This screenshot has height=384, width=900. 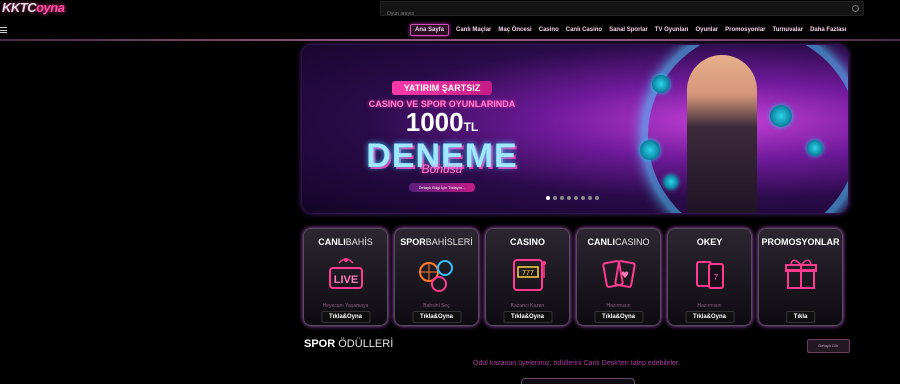 I want to click on sports-balls-icon, so click(x=435, y=276).